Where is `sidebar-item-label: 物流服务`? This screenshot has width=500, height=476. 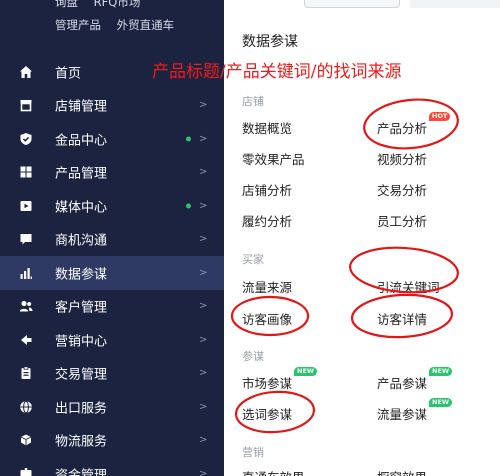
sidebar-item-label: 物流服务 is located at coordinates (81, 442).